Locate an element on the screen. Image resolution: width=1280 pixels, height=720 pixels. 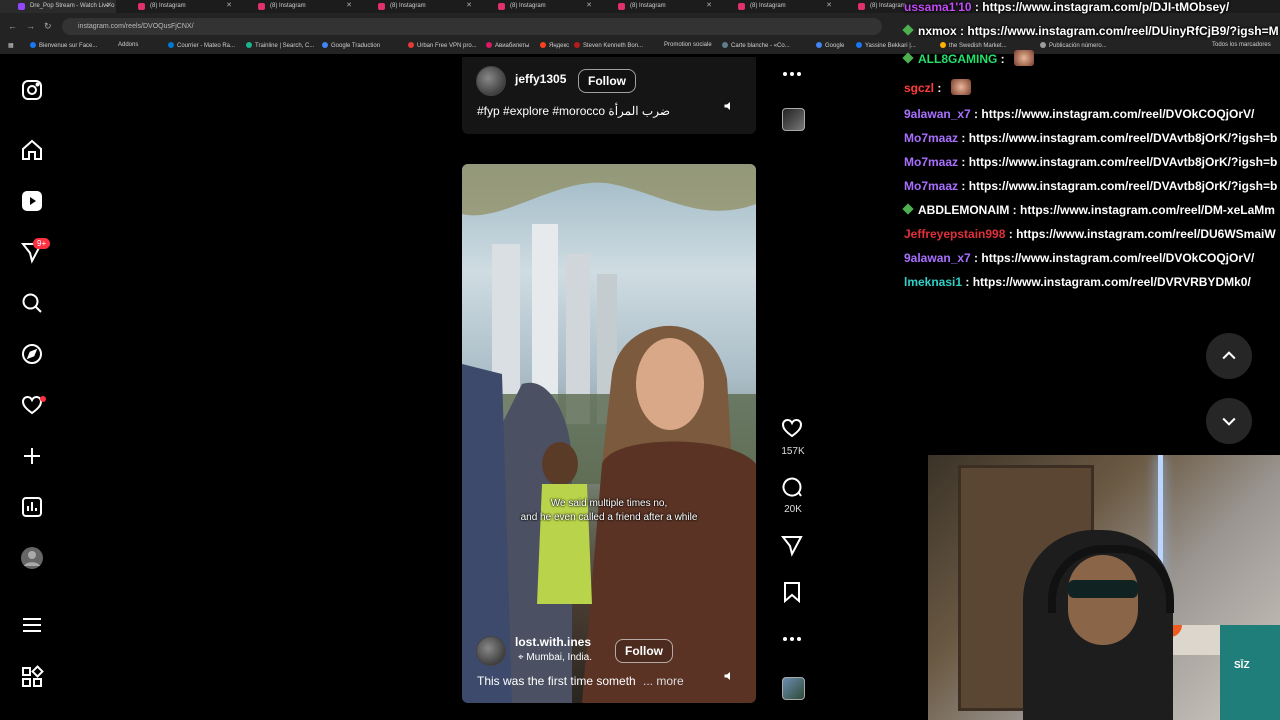
create-plus-icon is located at coordinates (32, 456).